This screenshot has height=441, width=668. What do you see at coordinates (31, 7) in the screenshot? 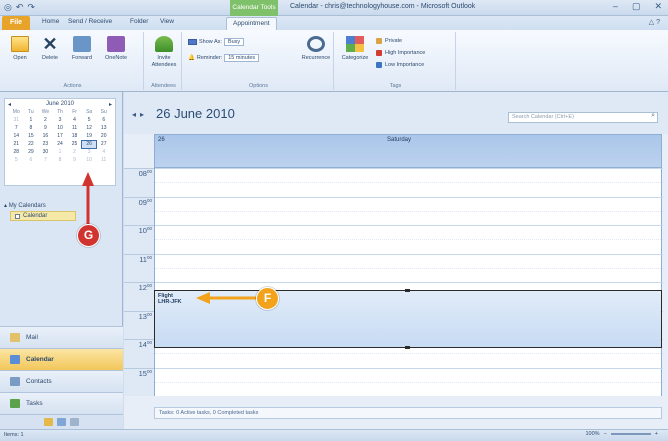
I see `redo-icon: ↷` at bounding box center [31, 7].